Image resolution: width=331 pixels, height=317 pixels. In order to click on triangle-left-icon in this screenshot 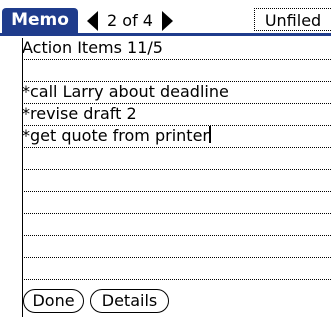, I will do `click(94, 21)`.